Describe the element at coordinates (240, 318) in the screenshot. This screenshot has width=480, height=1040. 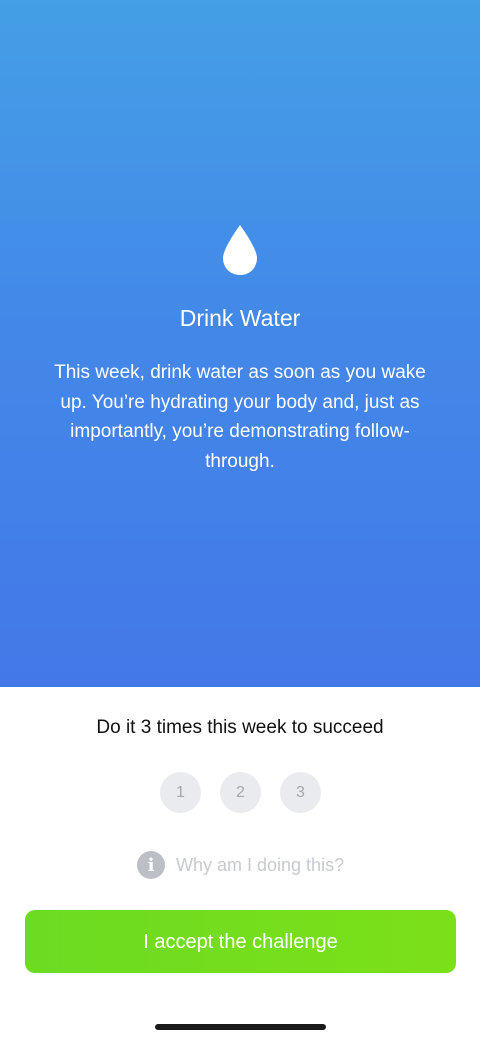
I see `challenge-title: Drink Water` at that location.